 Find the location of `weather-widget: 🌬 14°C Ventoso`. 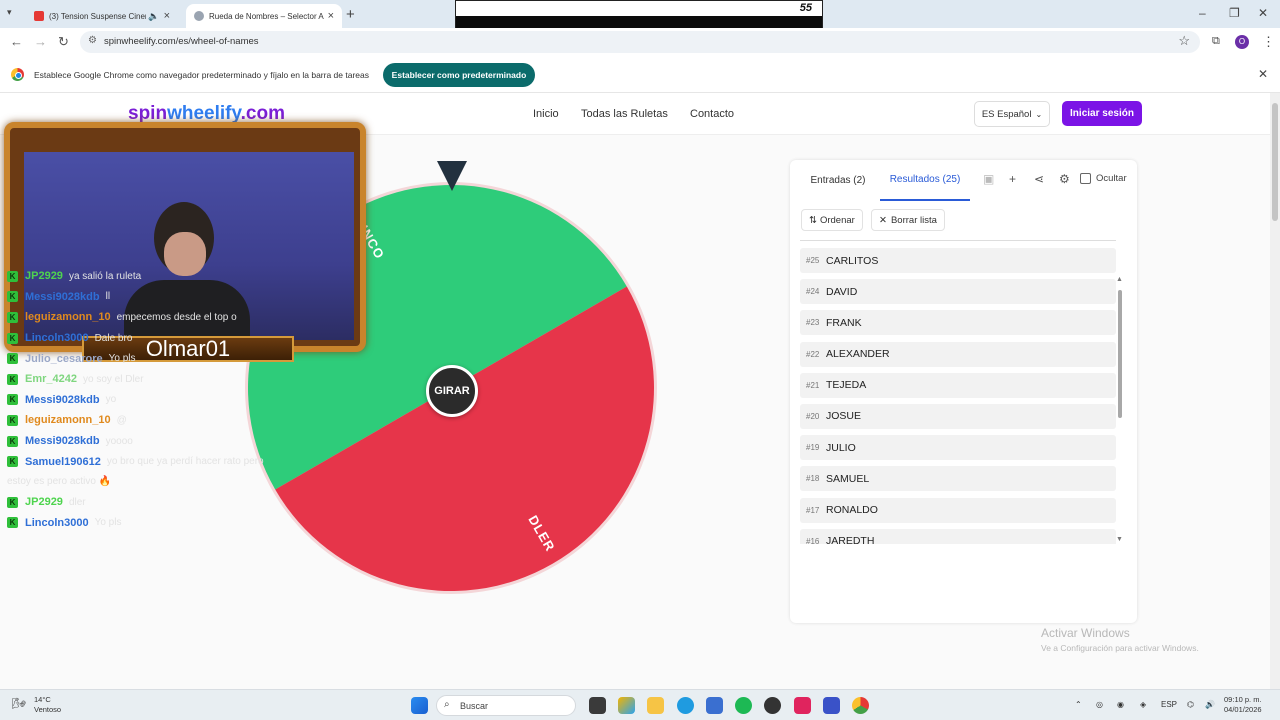

weather-widget: 🌬 14°C Ventoso is located at coordinates (36, 705).